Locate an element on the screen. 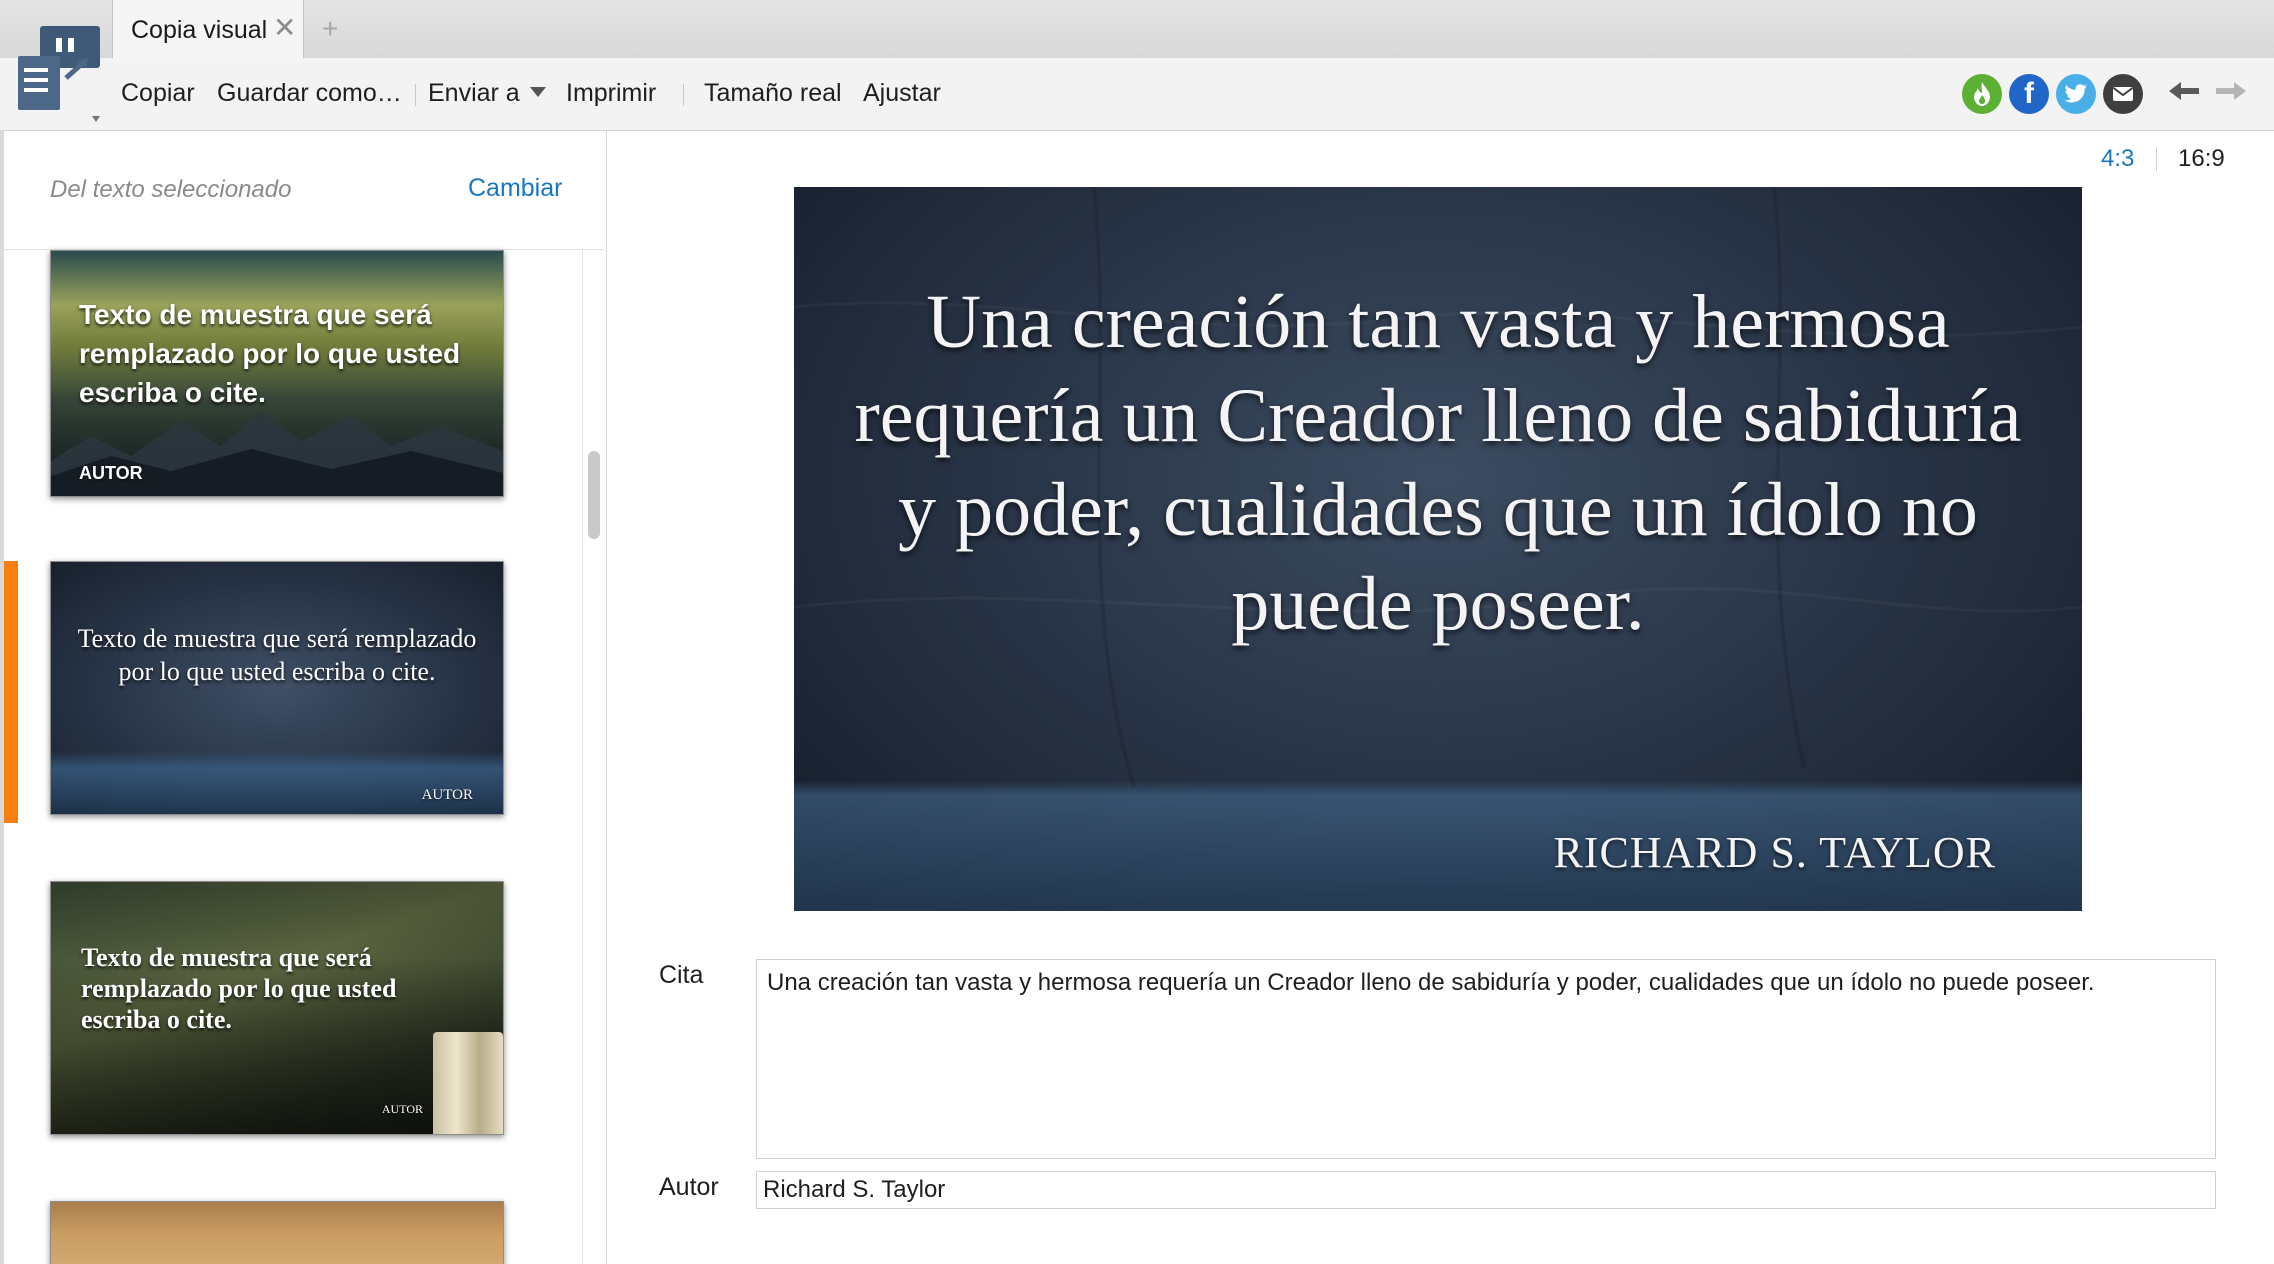  tab-bar: Copia visual ✕ + is located at coordinates (1137, 30).